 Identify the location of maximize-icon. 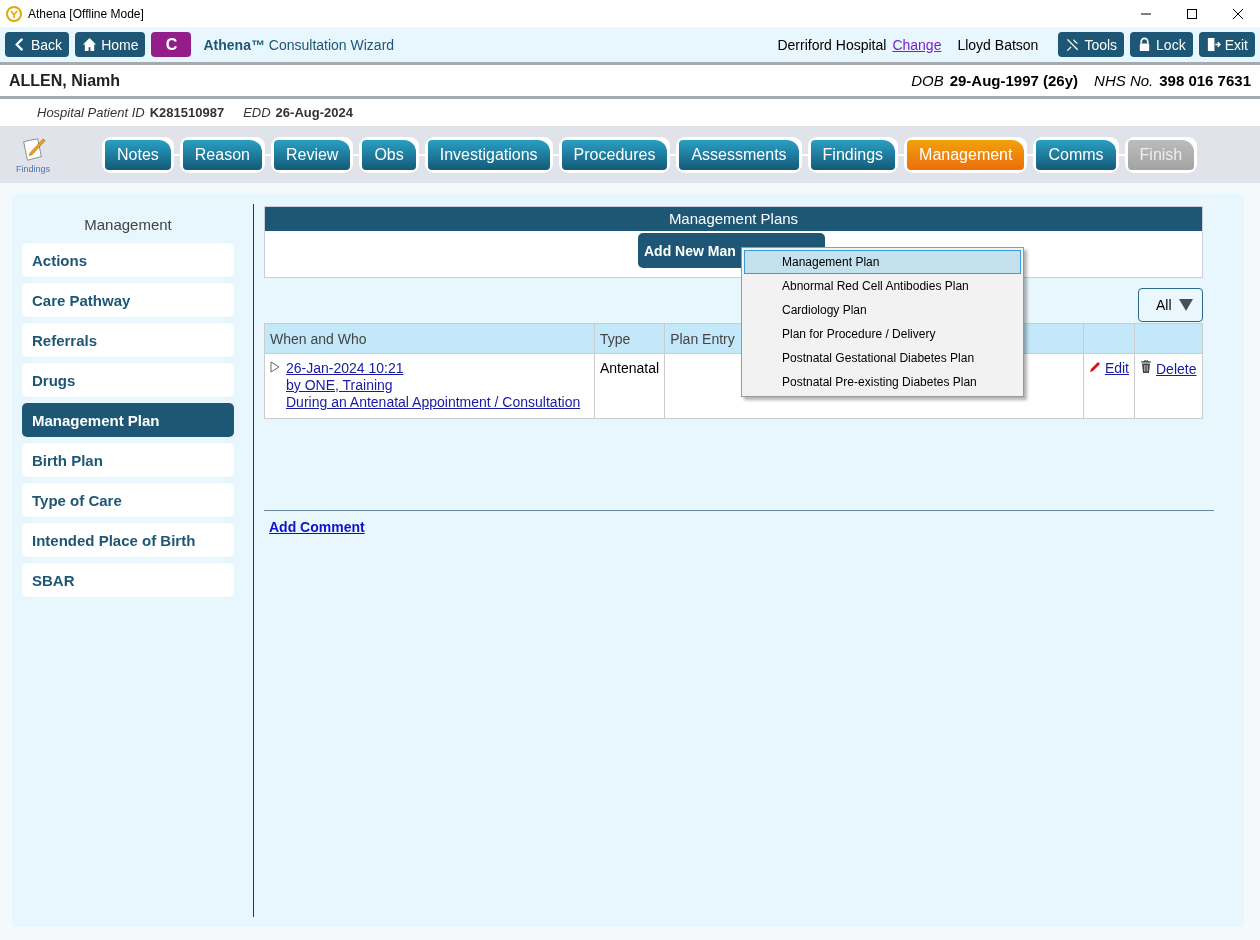
(1192, 13).